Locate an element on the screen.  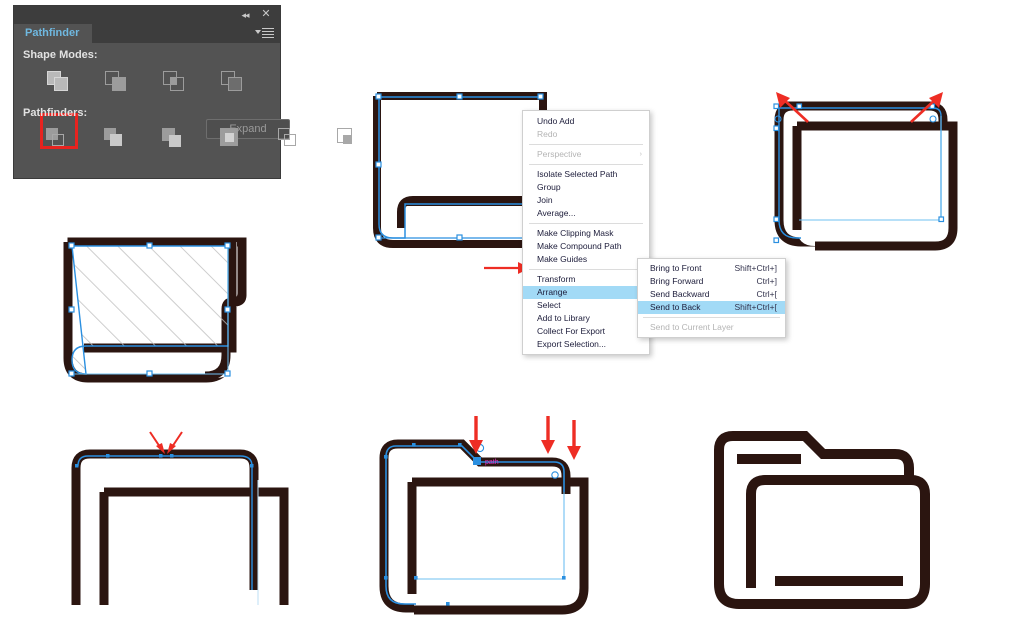
menu-item-arrange: Arrange› is located at coordinates (586, 292).